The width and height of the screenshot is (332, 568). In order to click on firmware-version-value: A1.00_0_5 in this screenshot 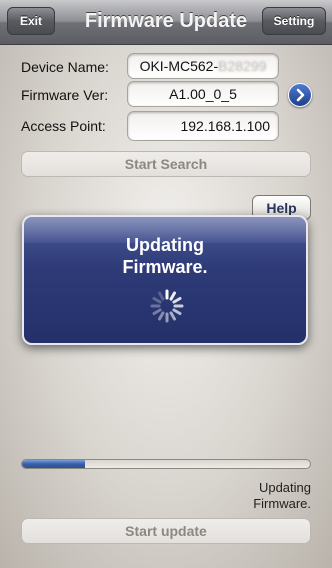, I will do `click(203, 94)`.